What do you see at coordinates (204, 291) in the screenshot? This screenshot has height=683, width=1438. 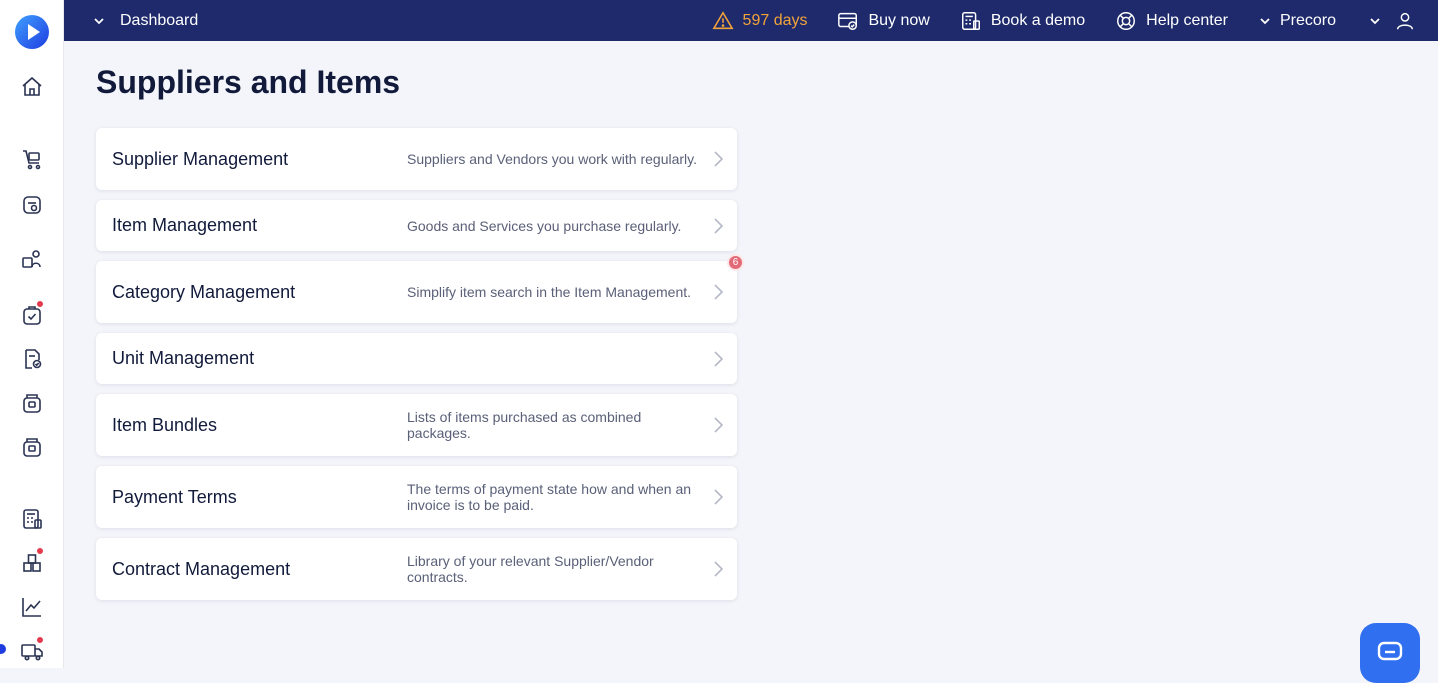 I see `card-title: Category Management` at bounding box center [204, 291].